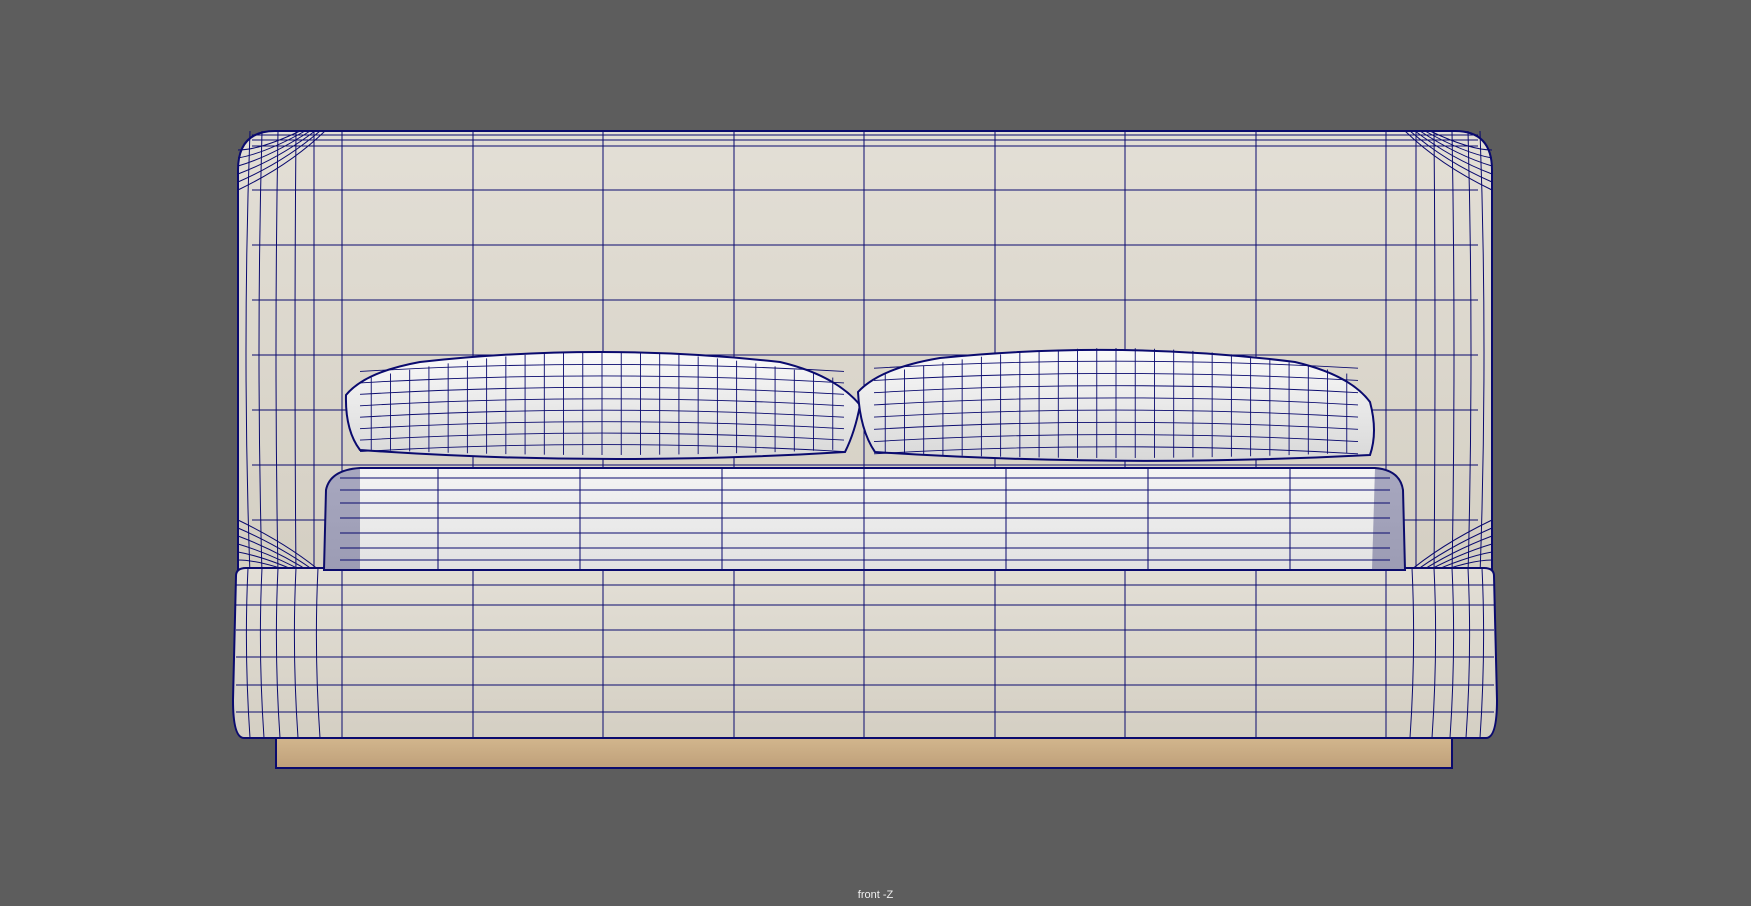 The height and width of the screenshot is (906, 1751). I want to click on wooden-base, so click(864, 753).